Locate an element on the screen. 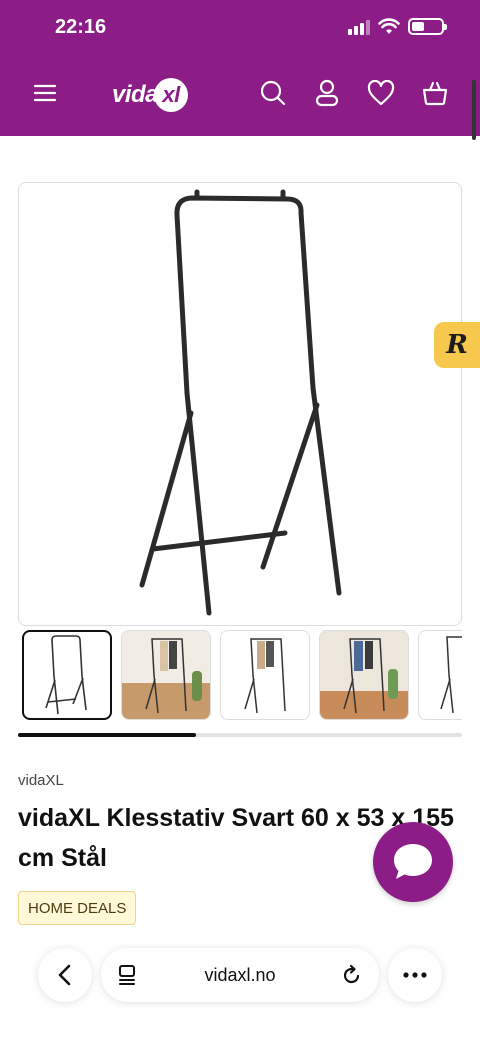  vidaxl-logo: vida xl is located at coordinates (150, 95).